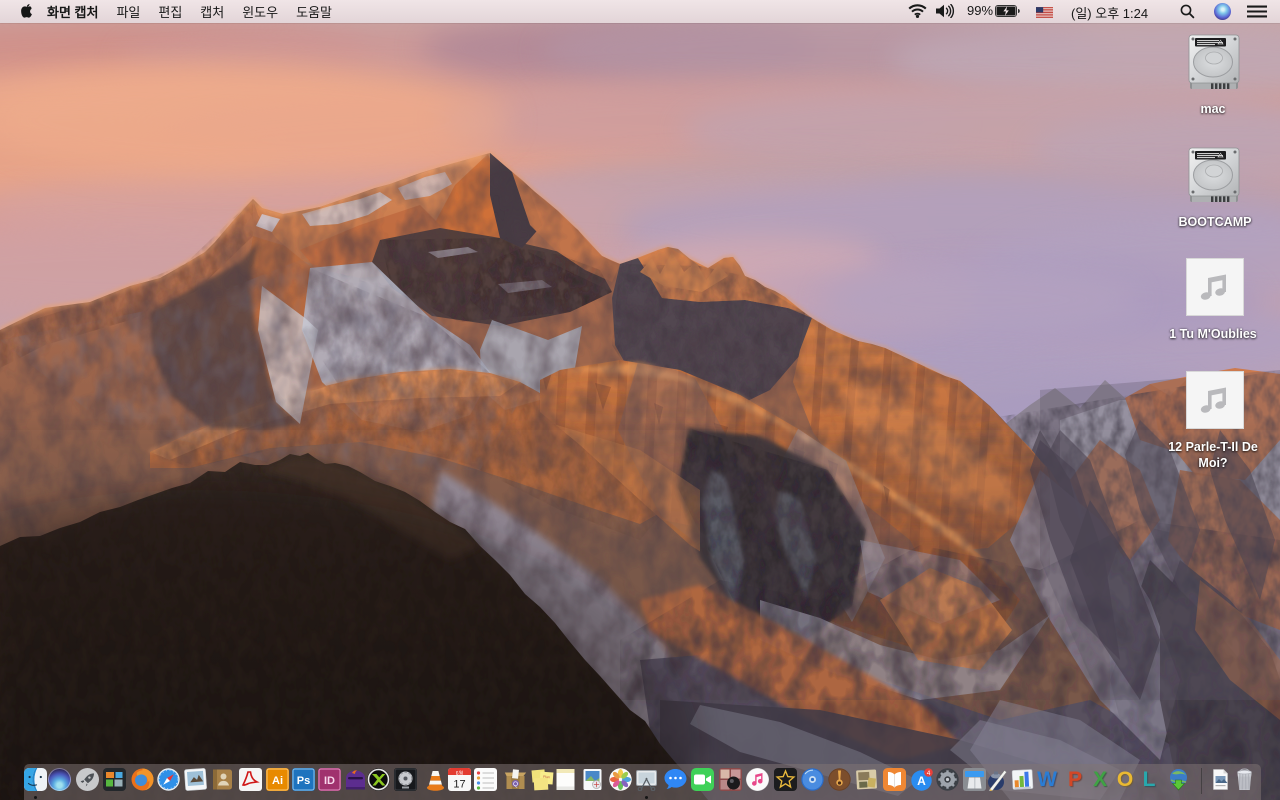 The height and width of the screenshot is (800, 1280). Describe the element at coordinates (545, 777) in the screenshot. I see `svg-text: Plan` at that location.